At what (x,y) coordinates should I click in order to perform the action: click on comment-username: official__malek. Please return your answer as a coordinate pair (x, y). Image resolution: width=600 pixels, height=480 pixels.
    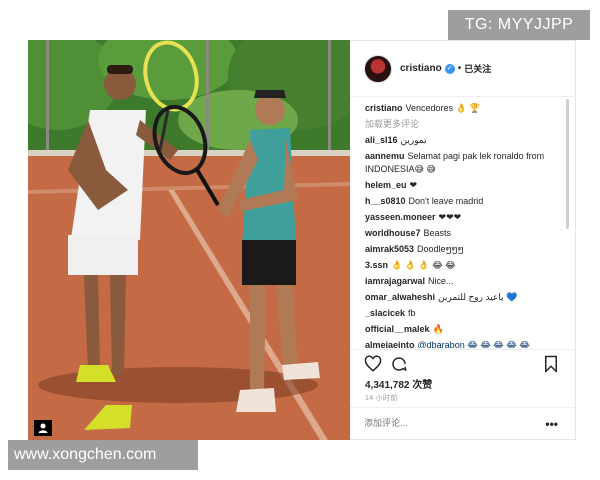
    Looking at the image, I should click on (397, 329).